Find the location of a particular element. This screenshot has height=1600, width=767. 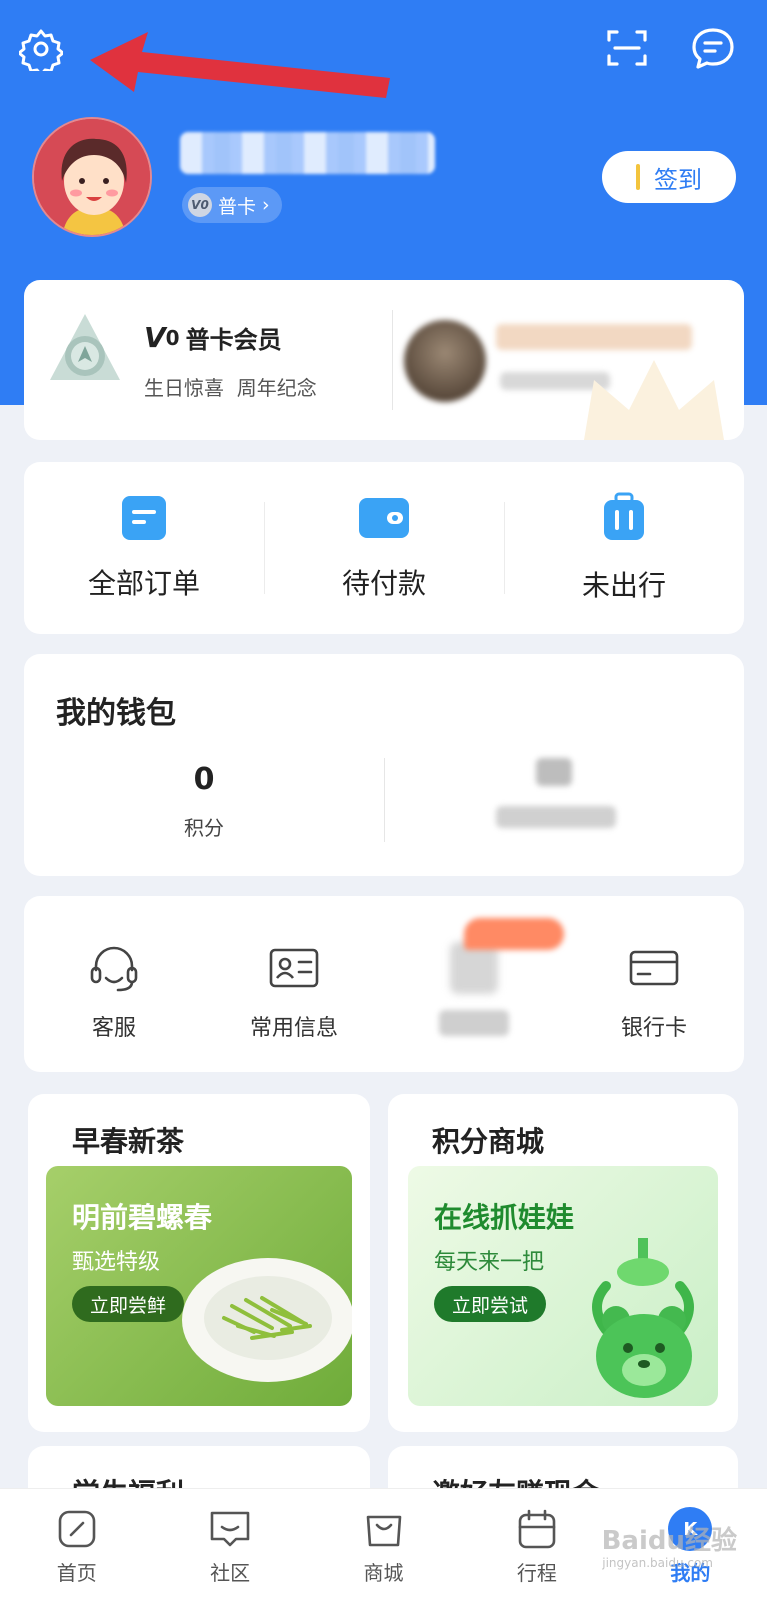

tab-community: 社区 is located at coordinates (229, 1544).